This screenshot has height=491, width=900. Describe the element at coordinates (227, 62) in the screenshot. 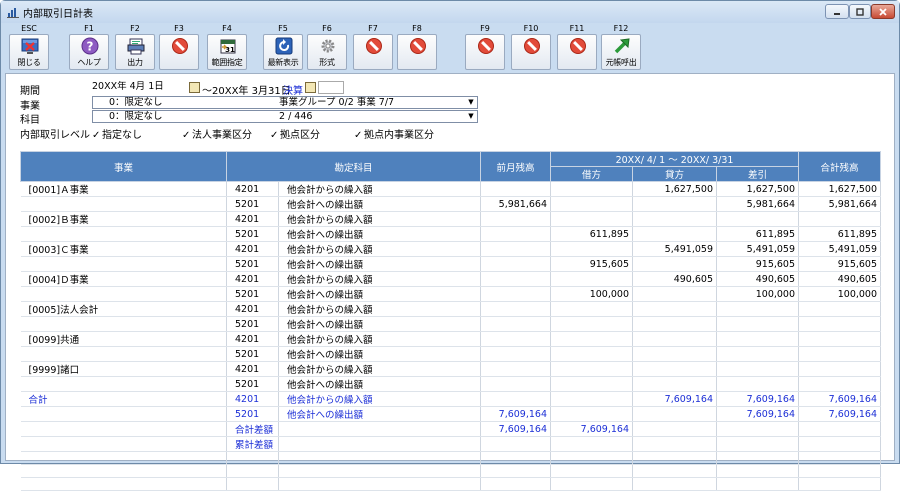

I see `toolbar-button-label: 範囲指定` at that location.